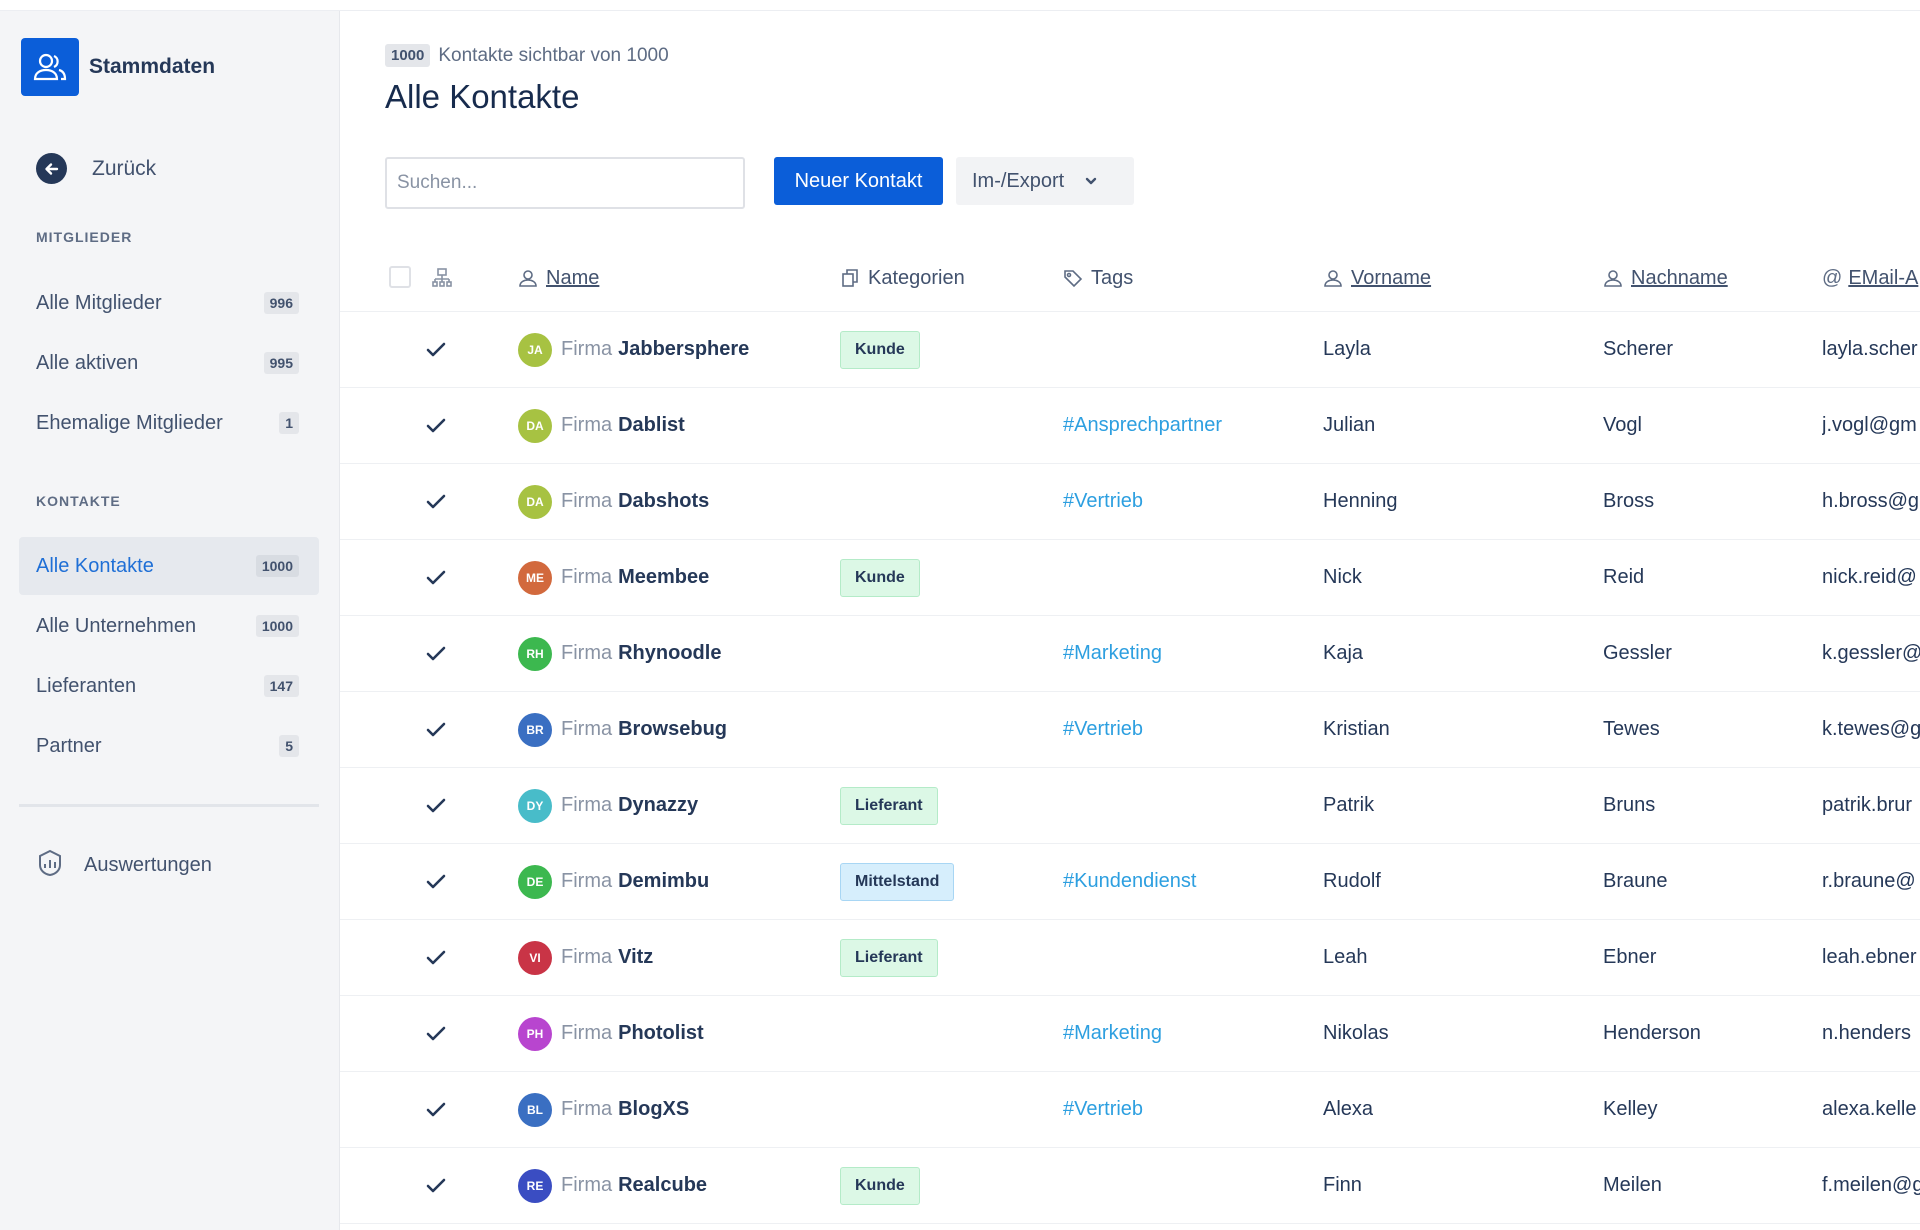 Image resolution: width=1920 pixels, height=1230 pixels. What do you see at coordinates (611, 1033) in the screenshot?
I see `contact-name-cell: PH Firma Photolist` at bounding box center [611, 1033].